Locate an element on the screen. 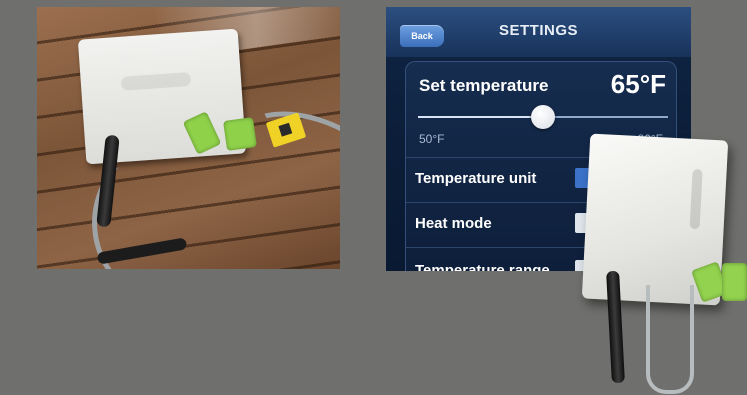 The height and width of the screenshot is (395, 747). page-title: SETTINGS is located at coordinates (538, 30).